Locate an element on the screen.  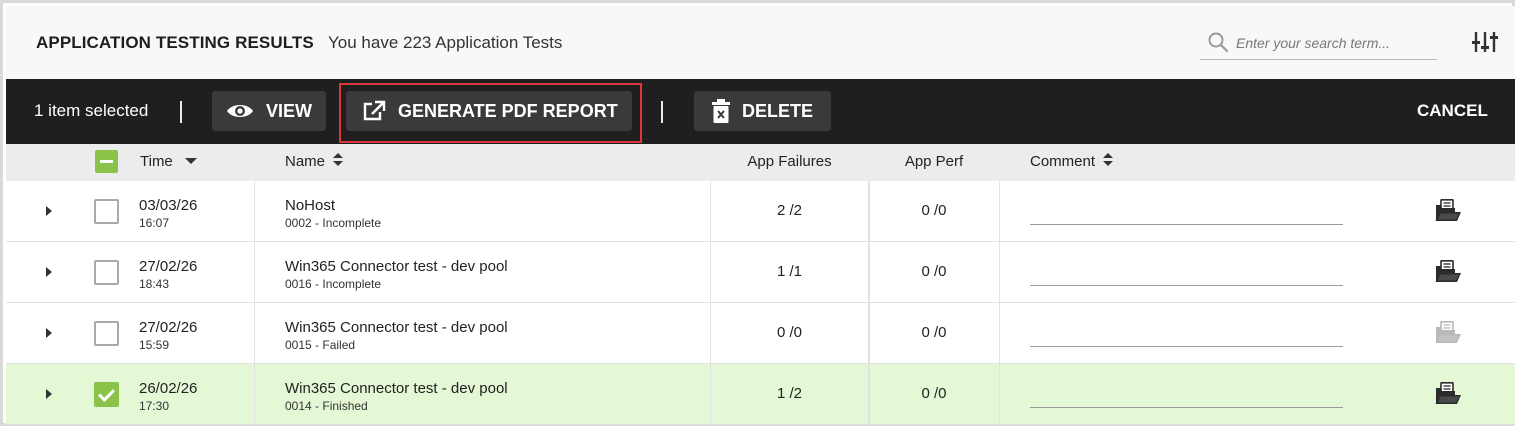
row-status: 0016 - Incomplete is located at coordinates (333, 284).